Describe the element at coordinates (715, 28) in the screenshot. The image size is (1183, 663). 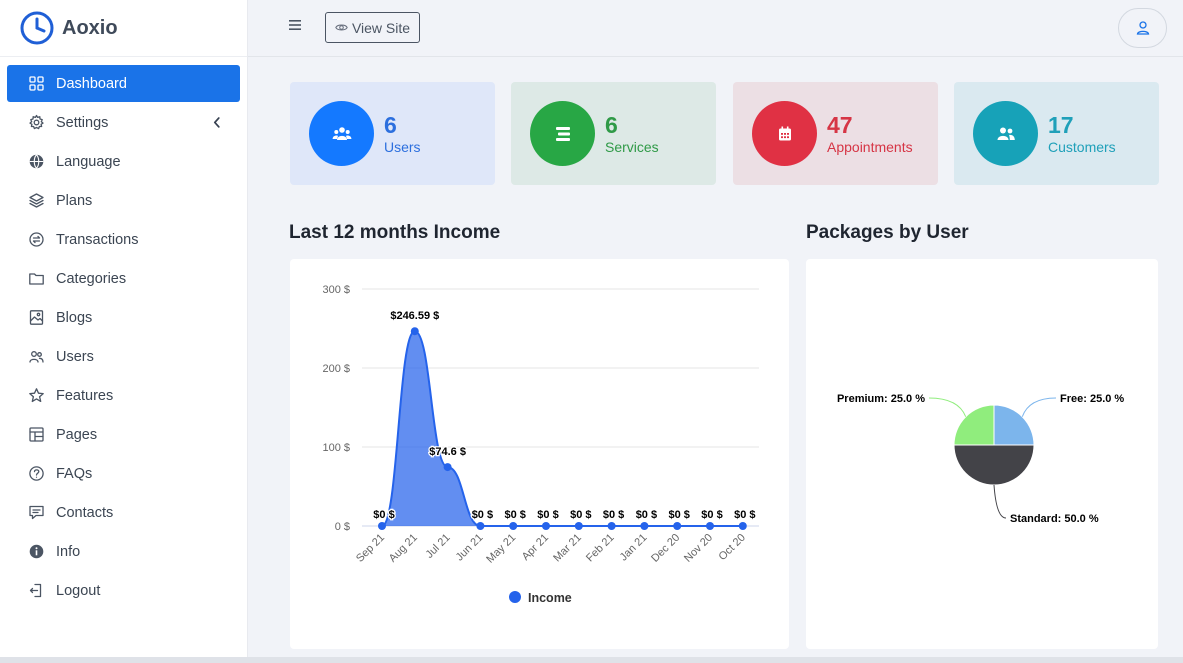
I see `topbar: View Site` at that location.